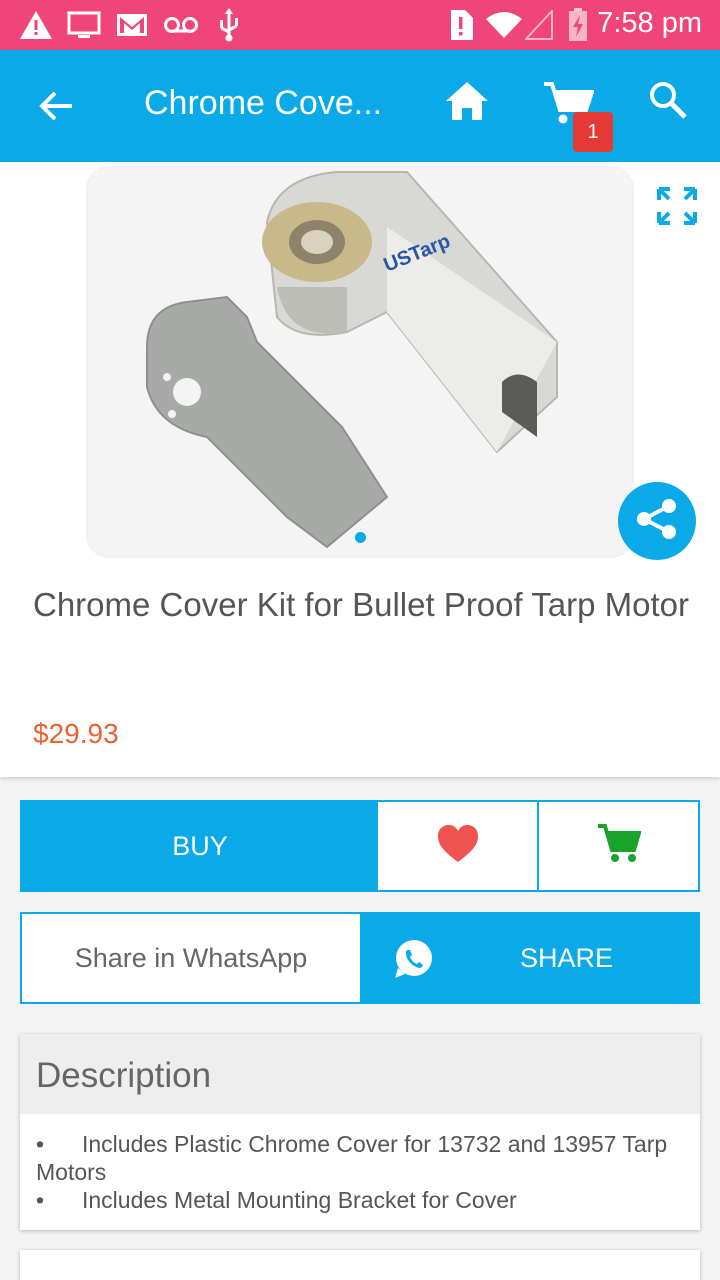  I want to click on description-heading: Description, so click(124, 1075).